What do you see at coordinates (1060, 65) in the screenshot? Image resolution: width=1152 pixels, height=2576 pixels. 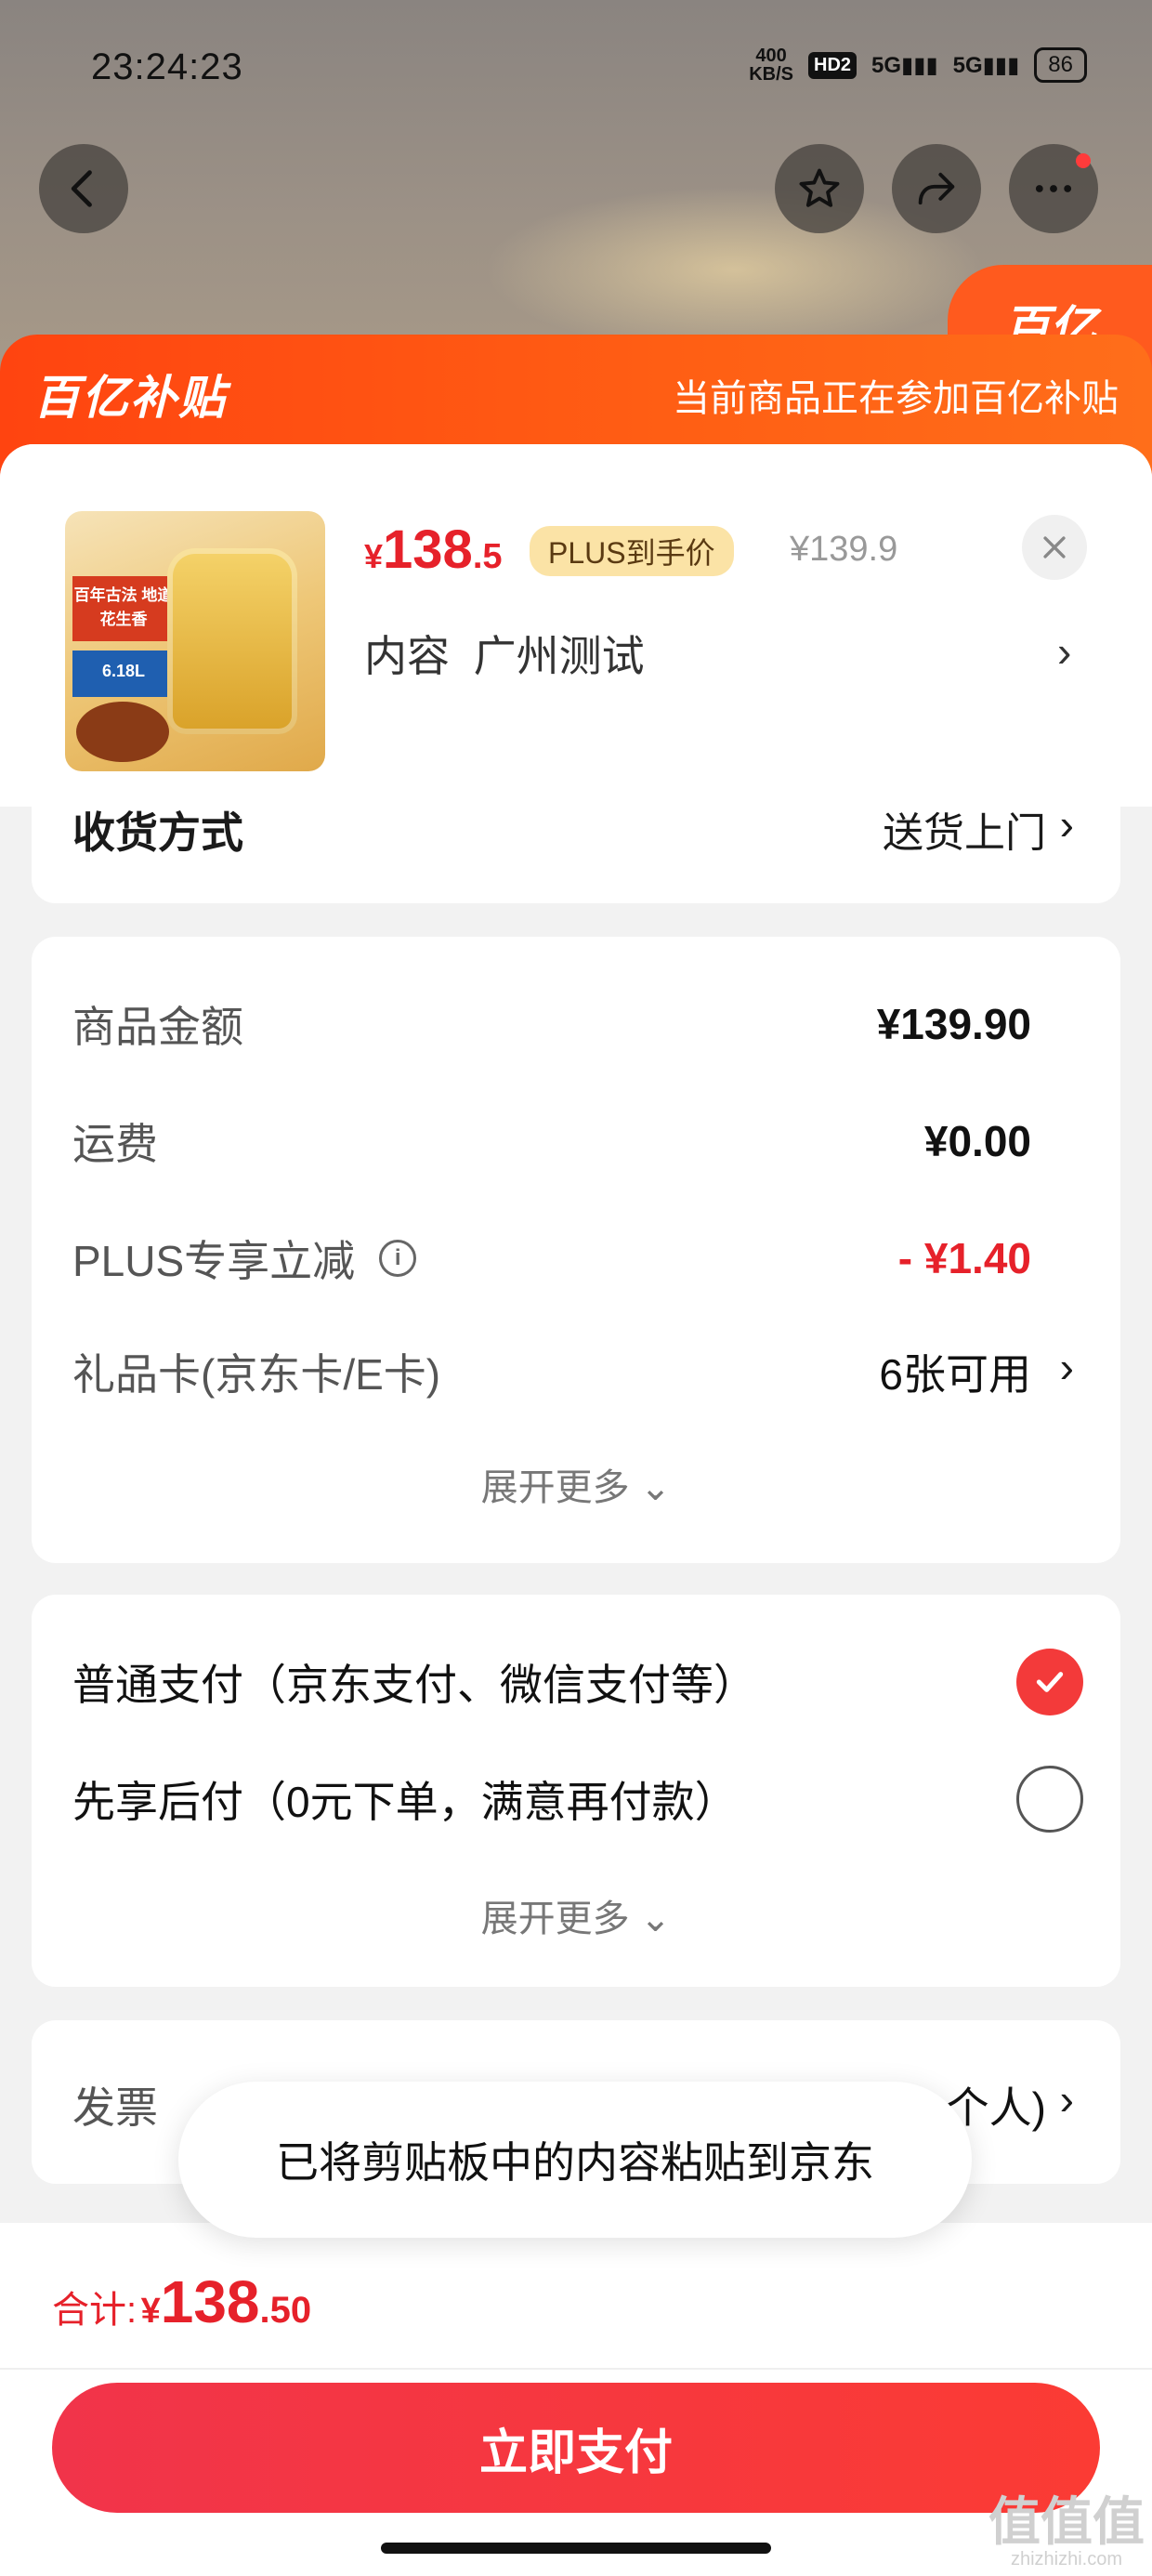 I see `battery-icon: 86` at bounding box center [1060, 65].